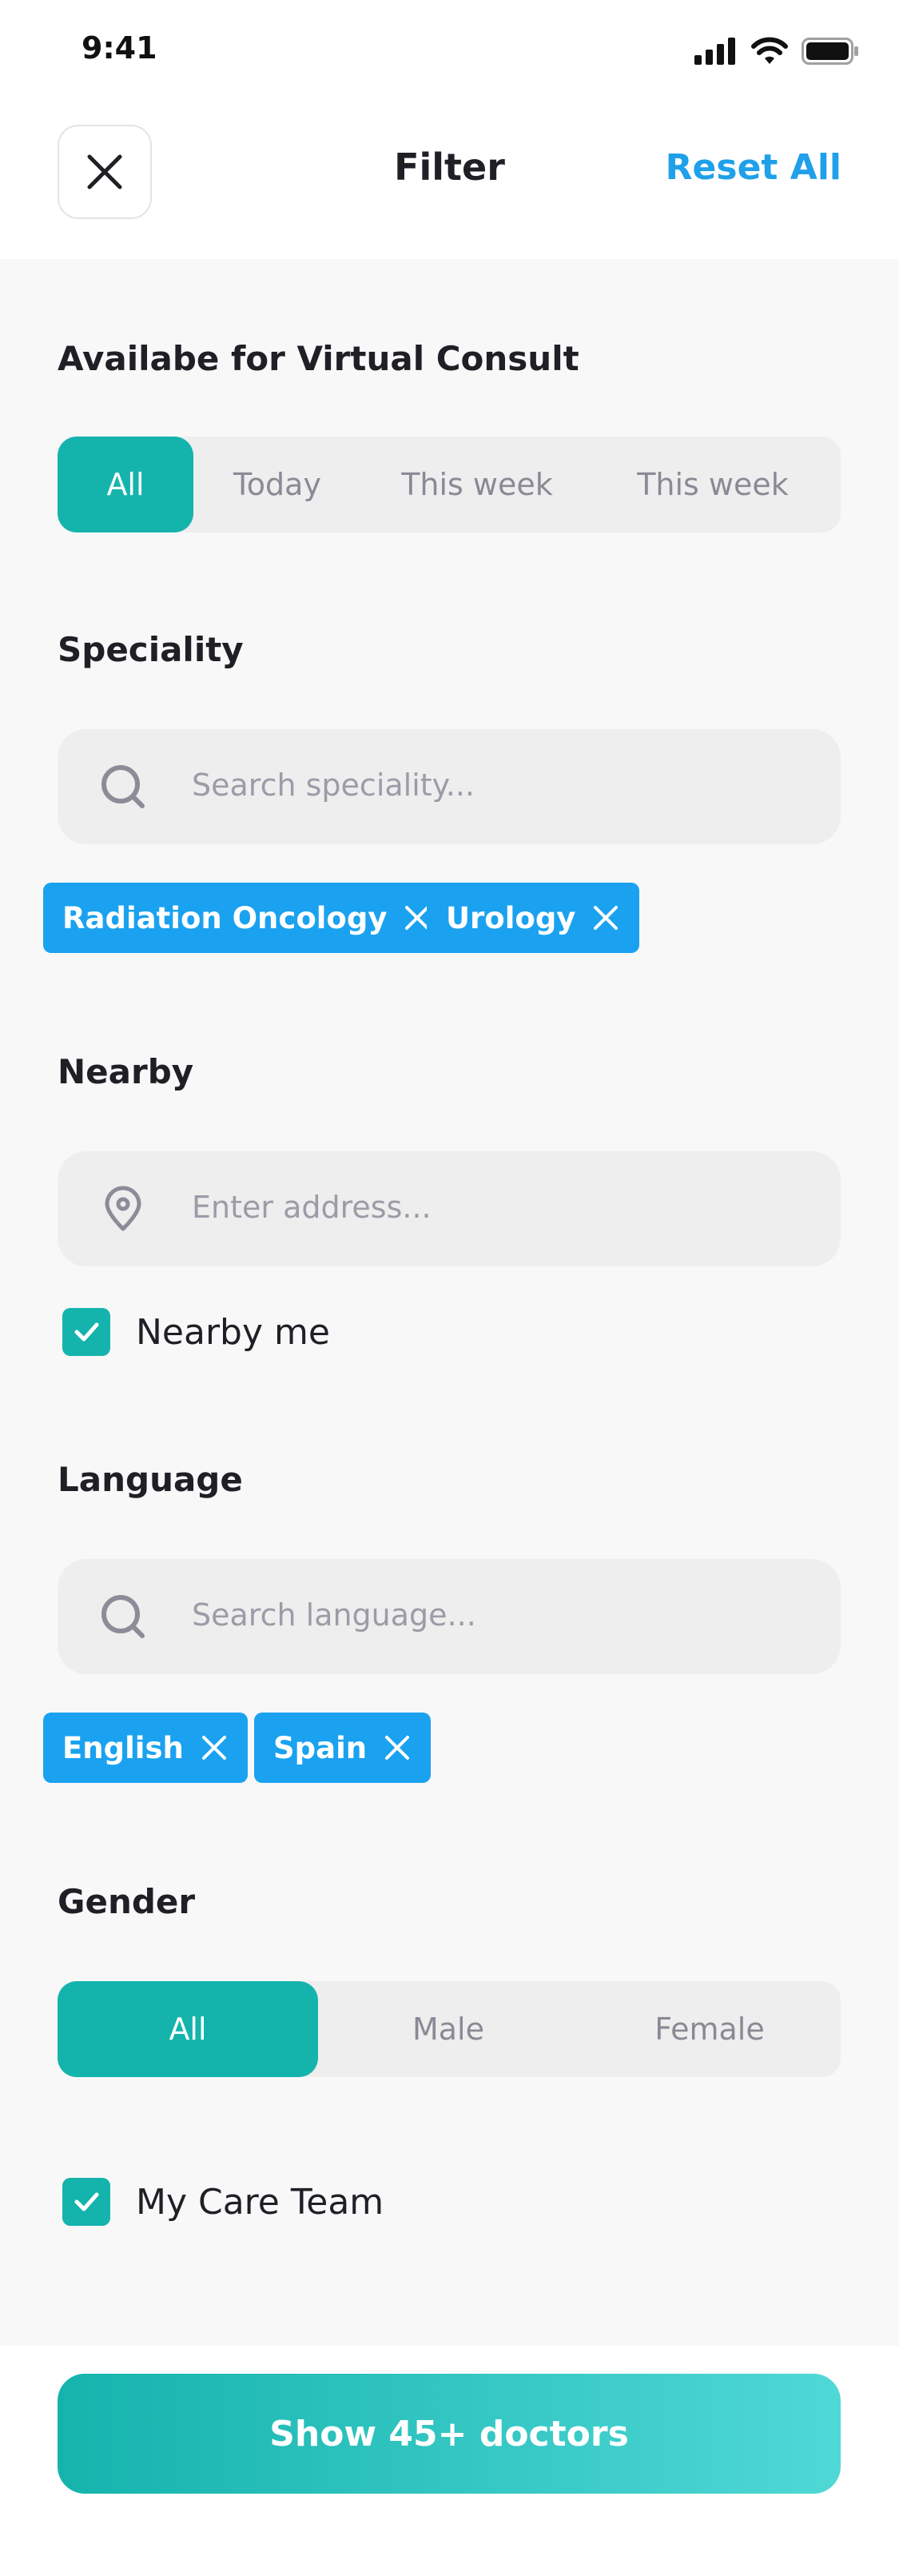 The width and height of the screenshot is (899, 2576). Describe the element at coordinates (769, 50) in the screenshot. I see `wifi-icon` at that location.